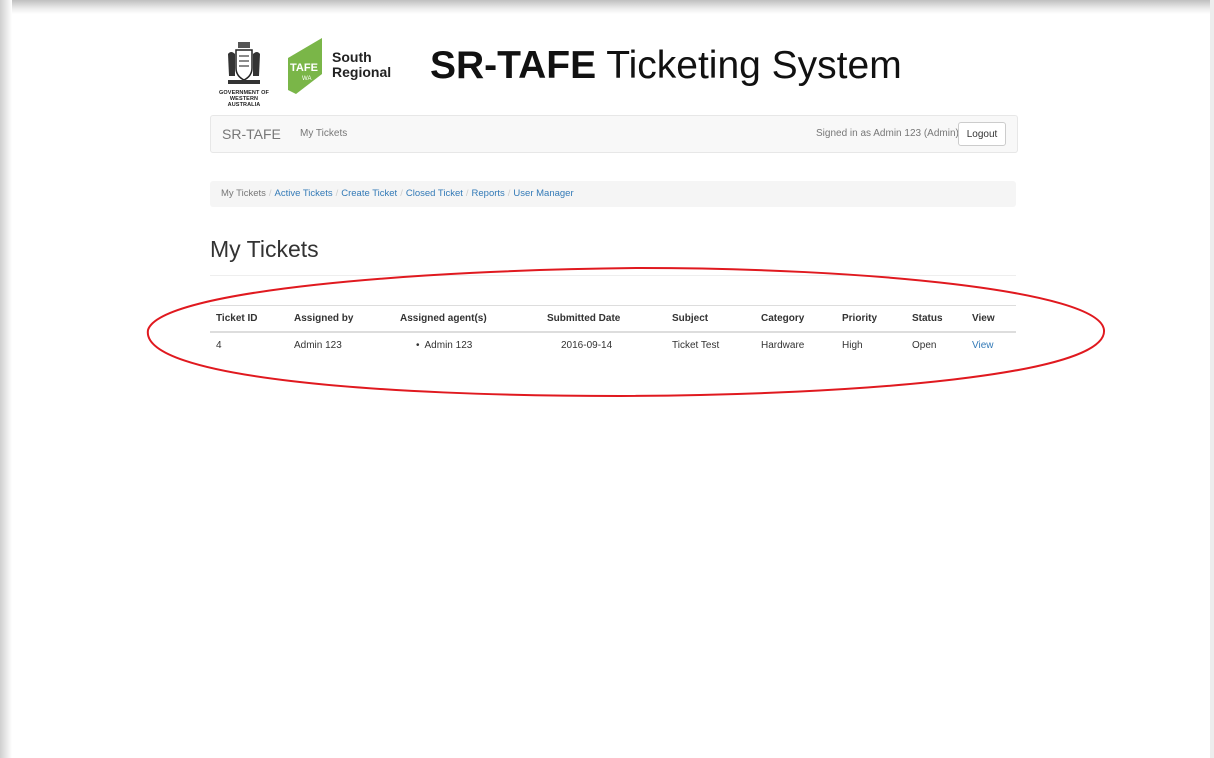 The height and width of the screenshot is (758, 1214). What do you see at coordinates (6, 379) in the screenshot?
I see `window-left-shadow` at bounding box center [6, 379].